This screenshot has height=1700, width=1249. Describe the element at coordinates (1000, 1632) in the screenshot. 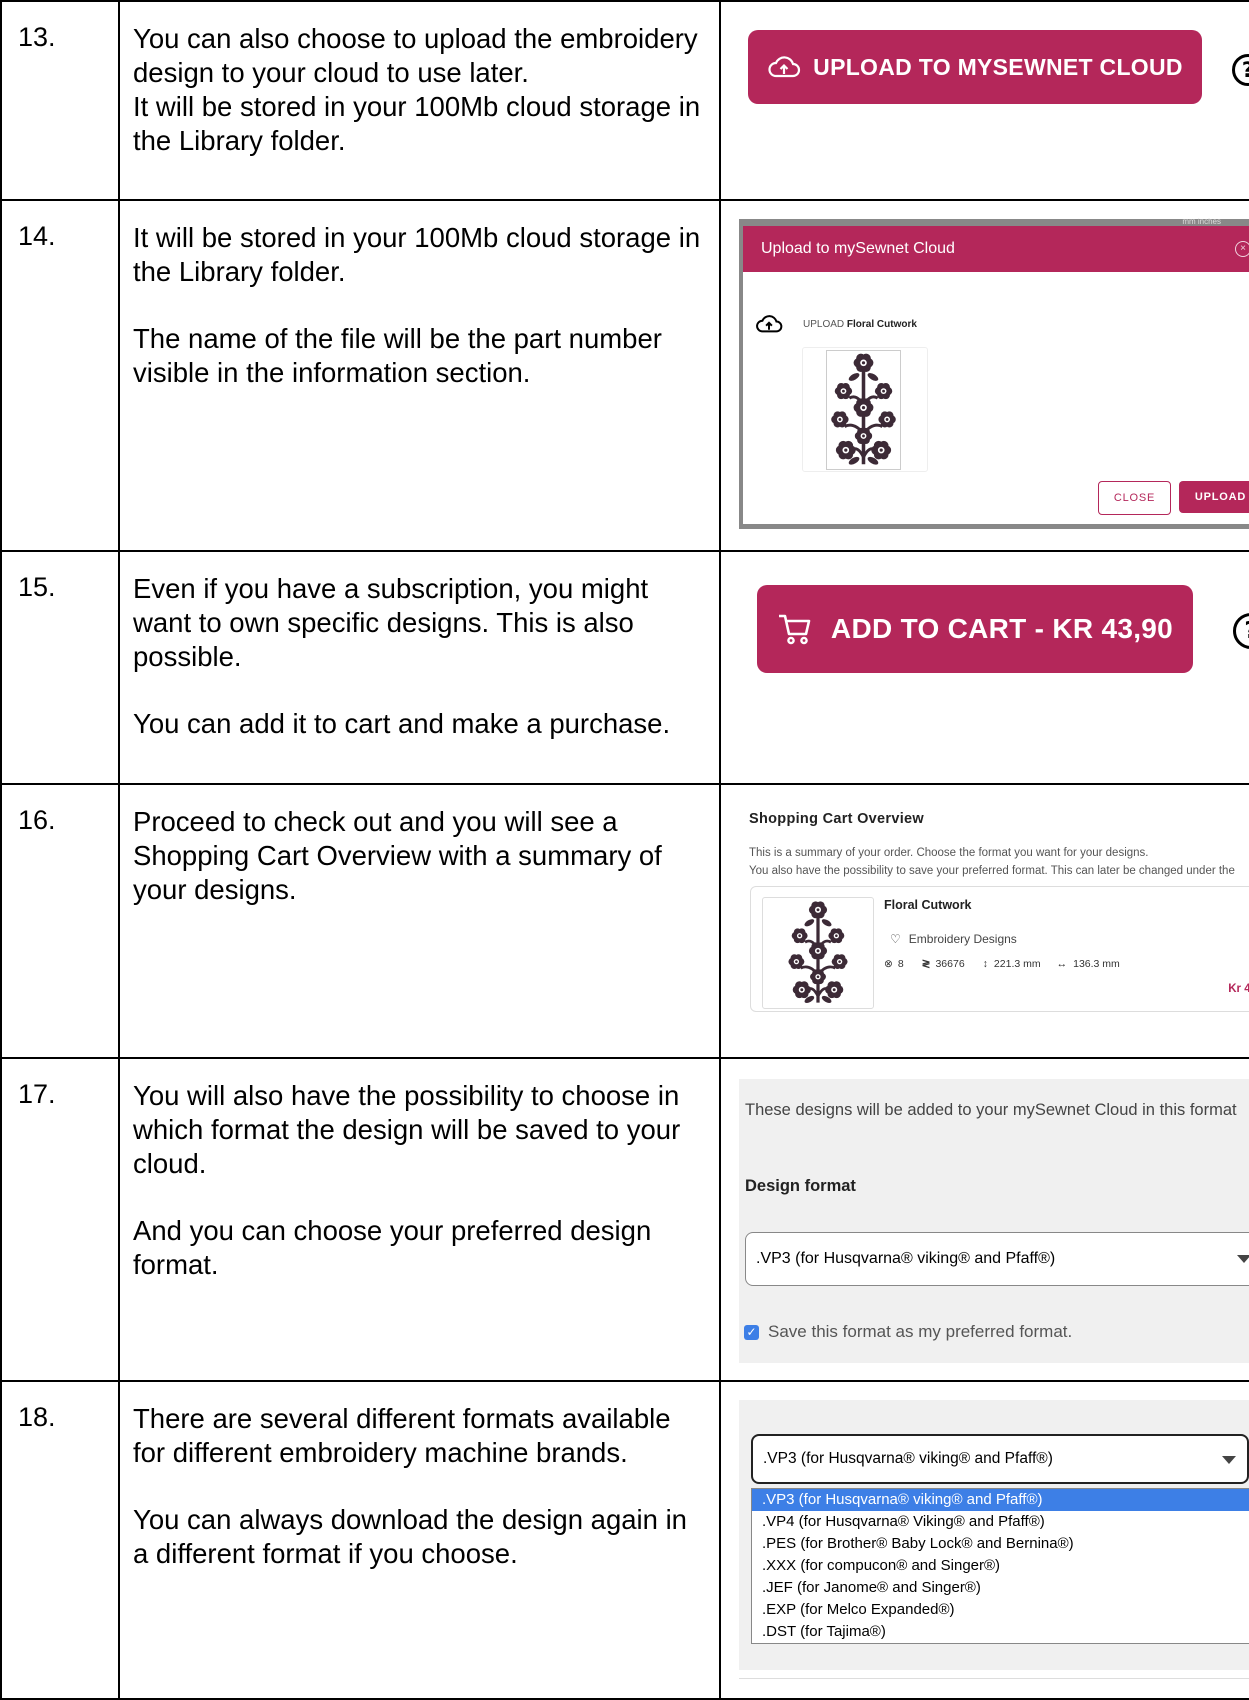

I see `format-option: .DST (for Tajima®)` at that location.